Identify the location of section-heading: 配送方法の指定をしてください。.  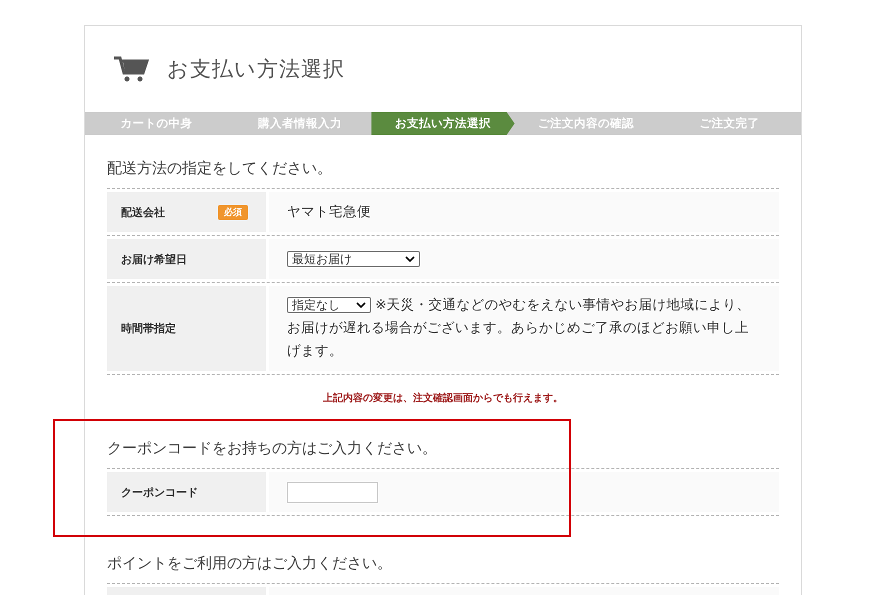
(220, 168).